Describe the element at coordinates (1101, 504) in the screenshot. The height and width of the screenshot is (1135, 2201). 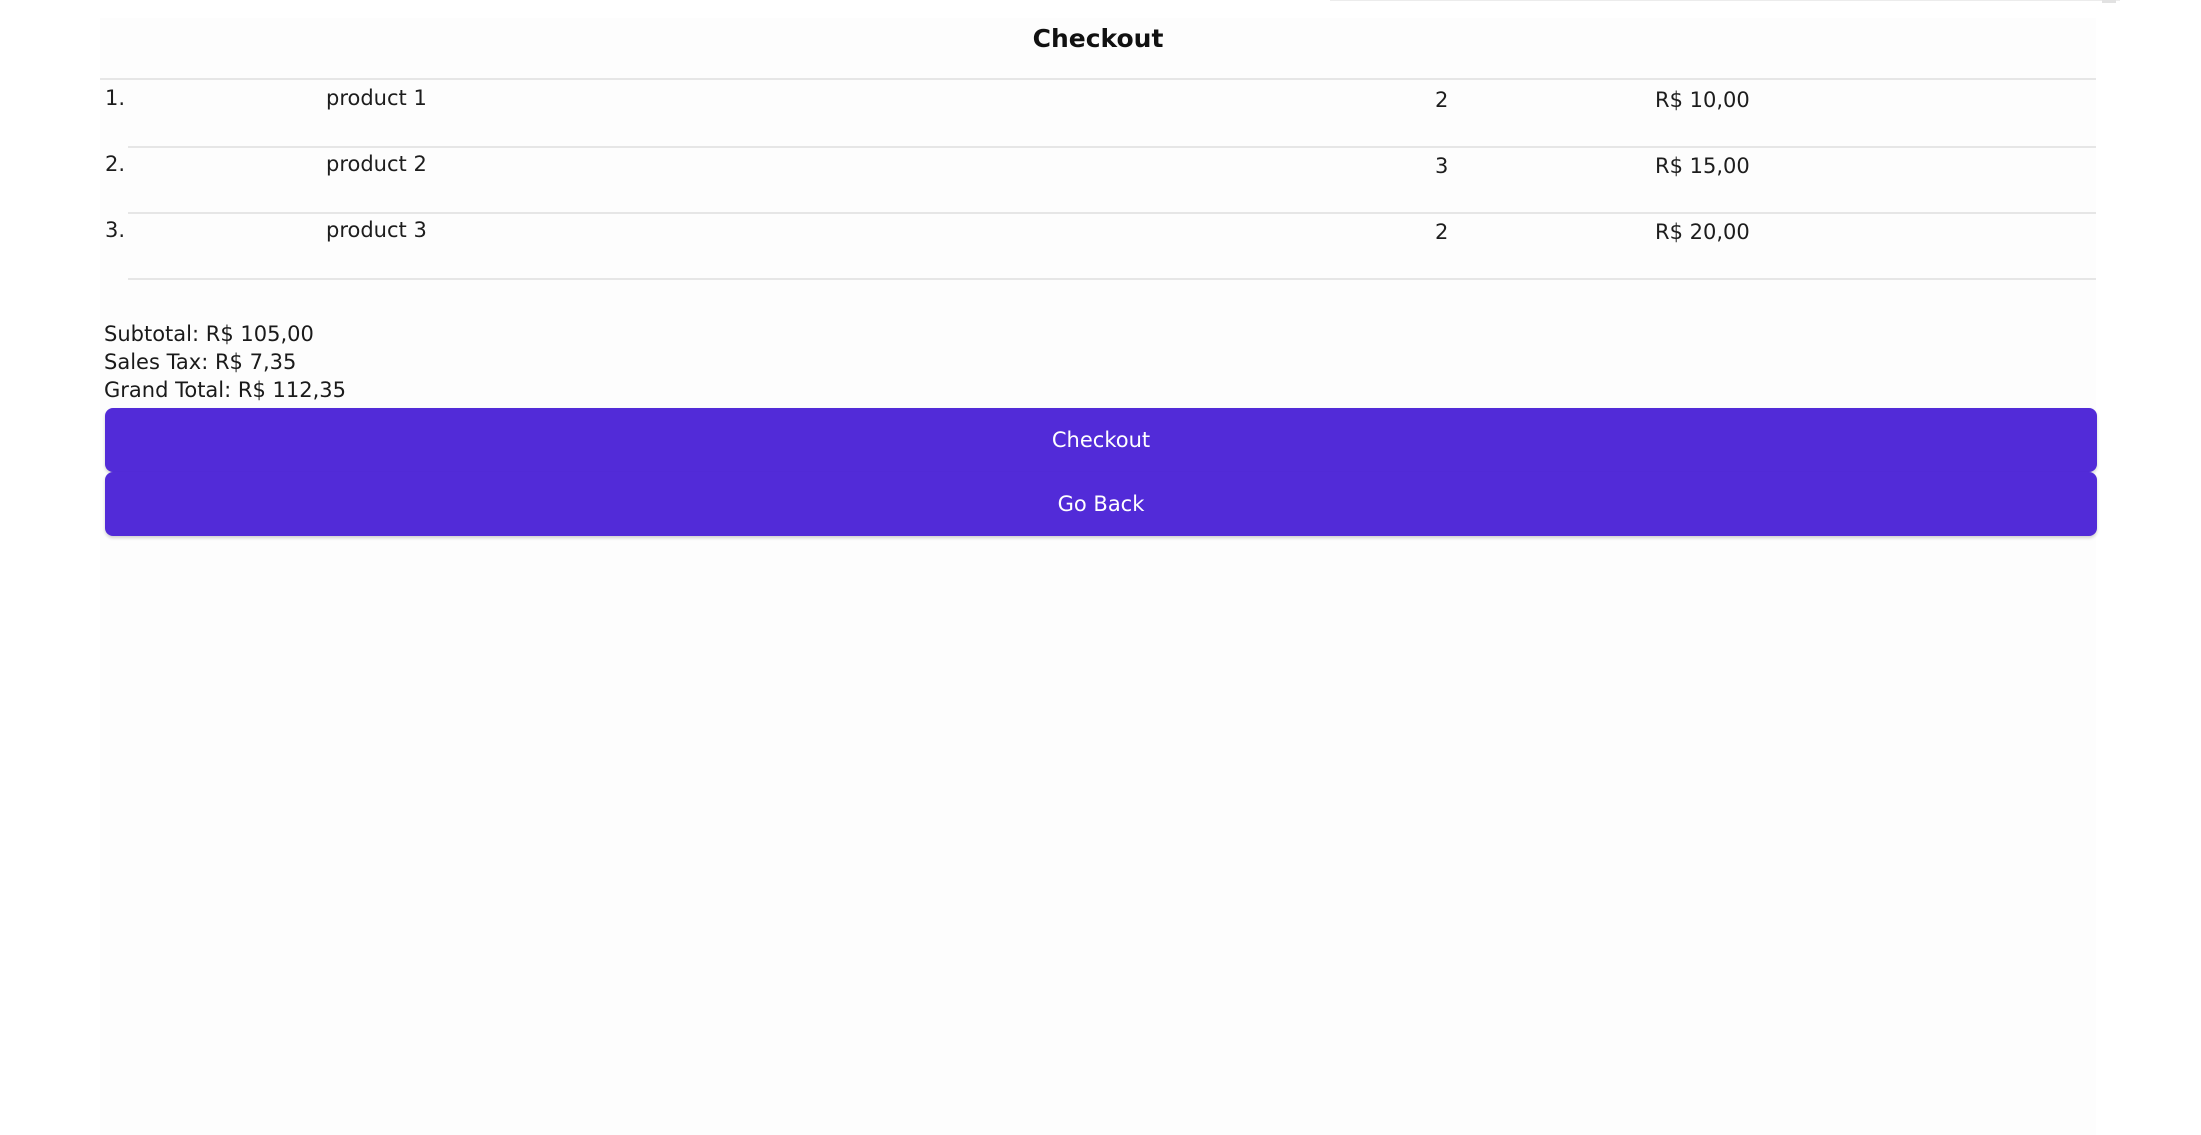
I see `go-back-button: Go Back` at that location.